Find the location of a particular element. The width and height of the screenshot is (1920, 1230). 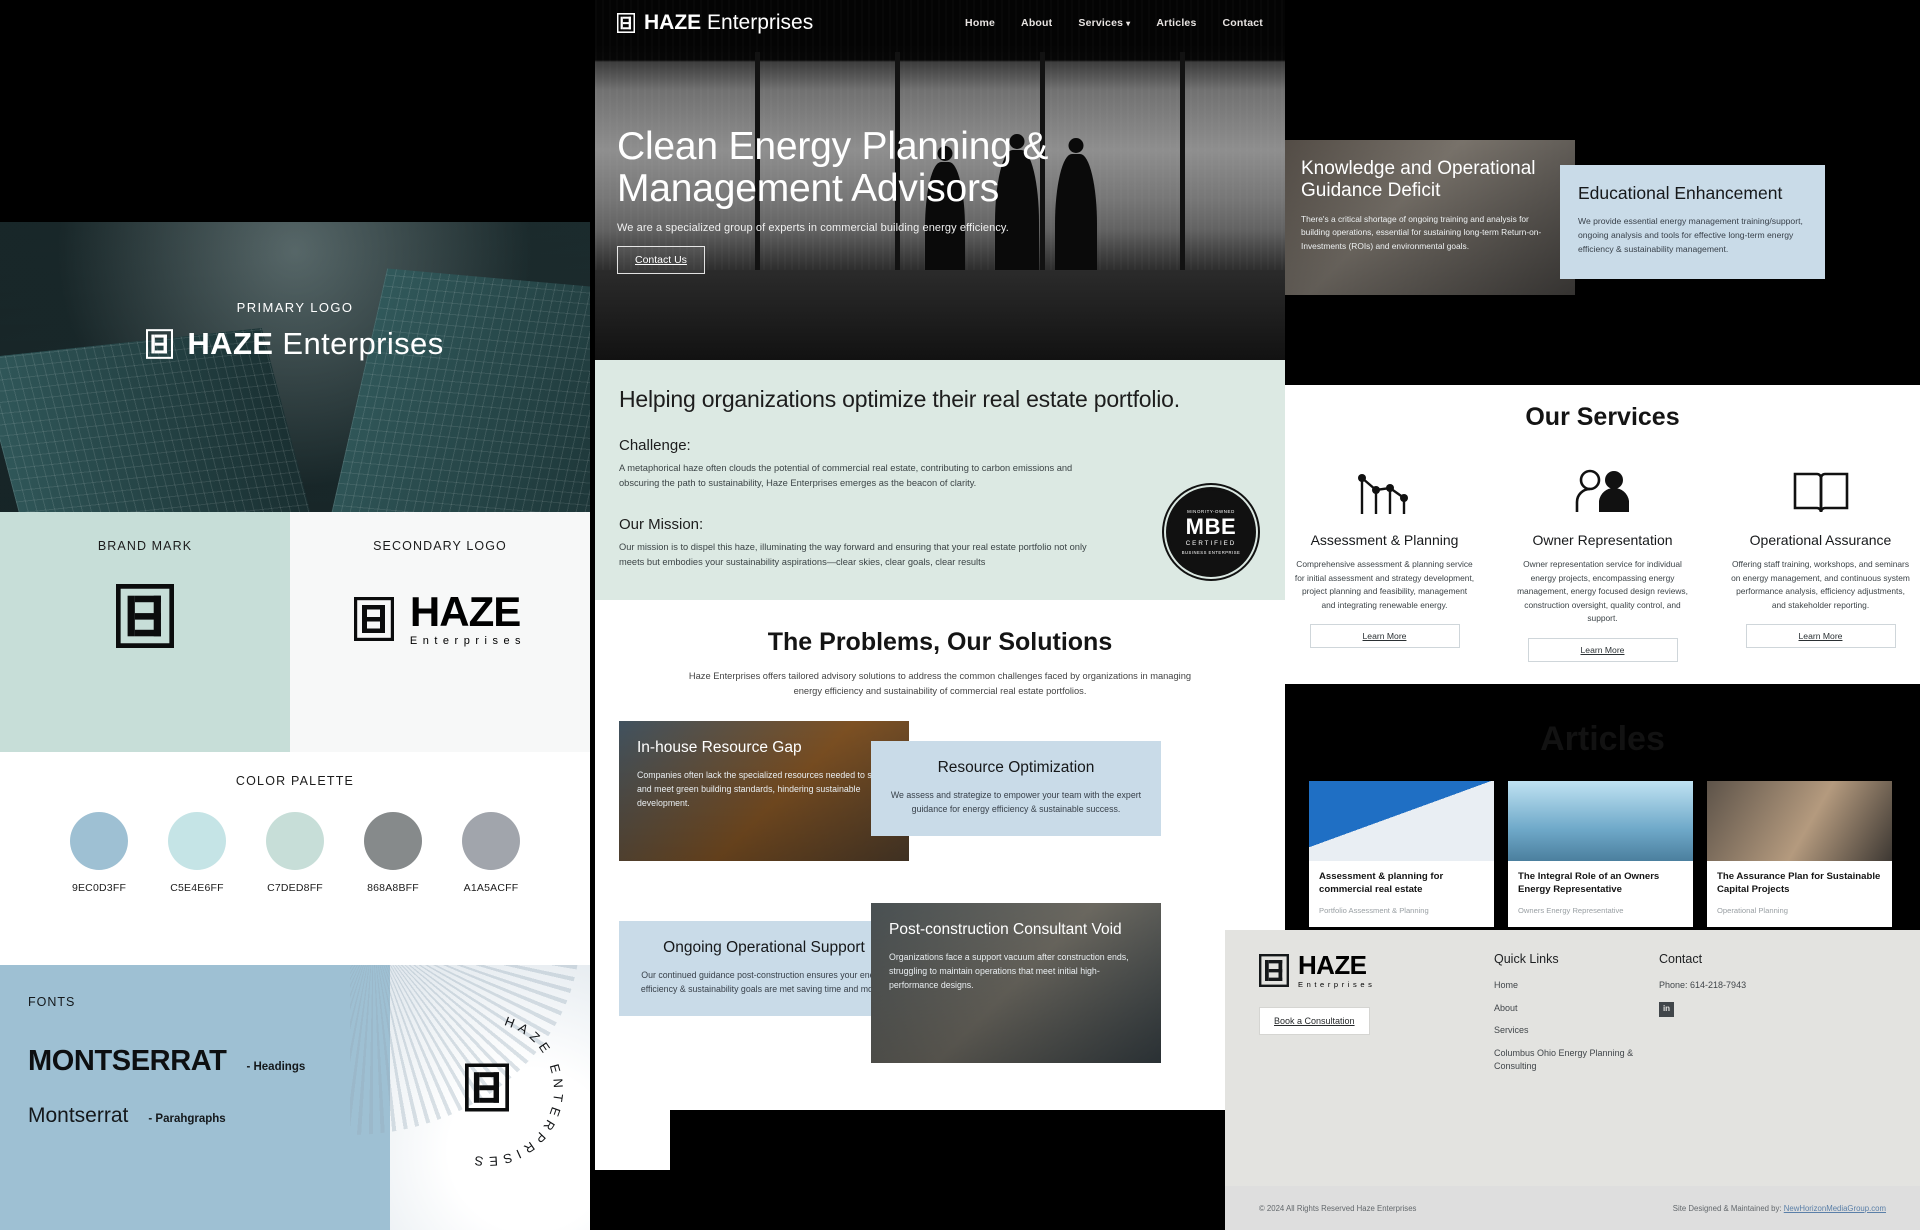

book-icon is located at coordinates (1821, 489).